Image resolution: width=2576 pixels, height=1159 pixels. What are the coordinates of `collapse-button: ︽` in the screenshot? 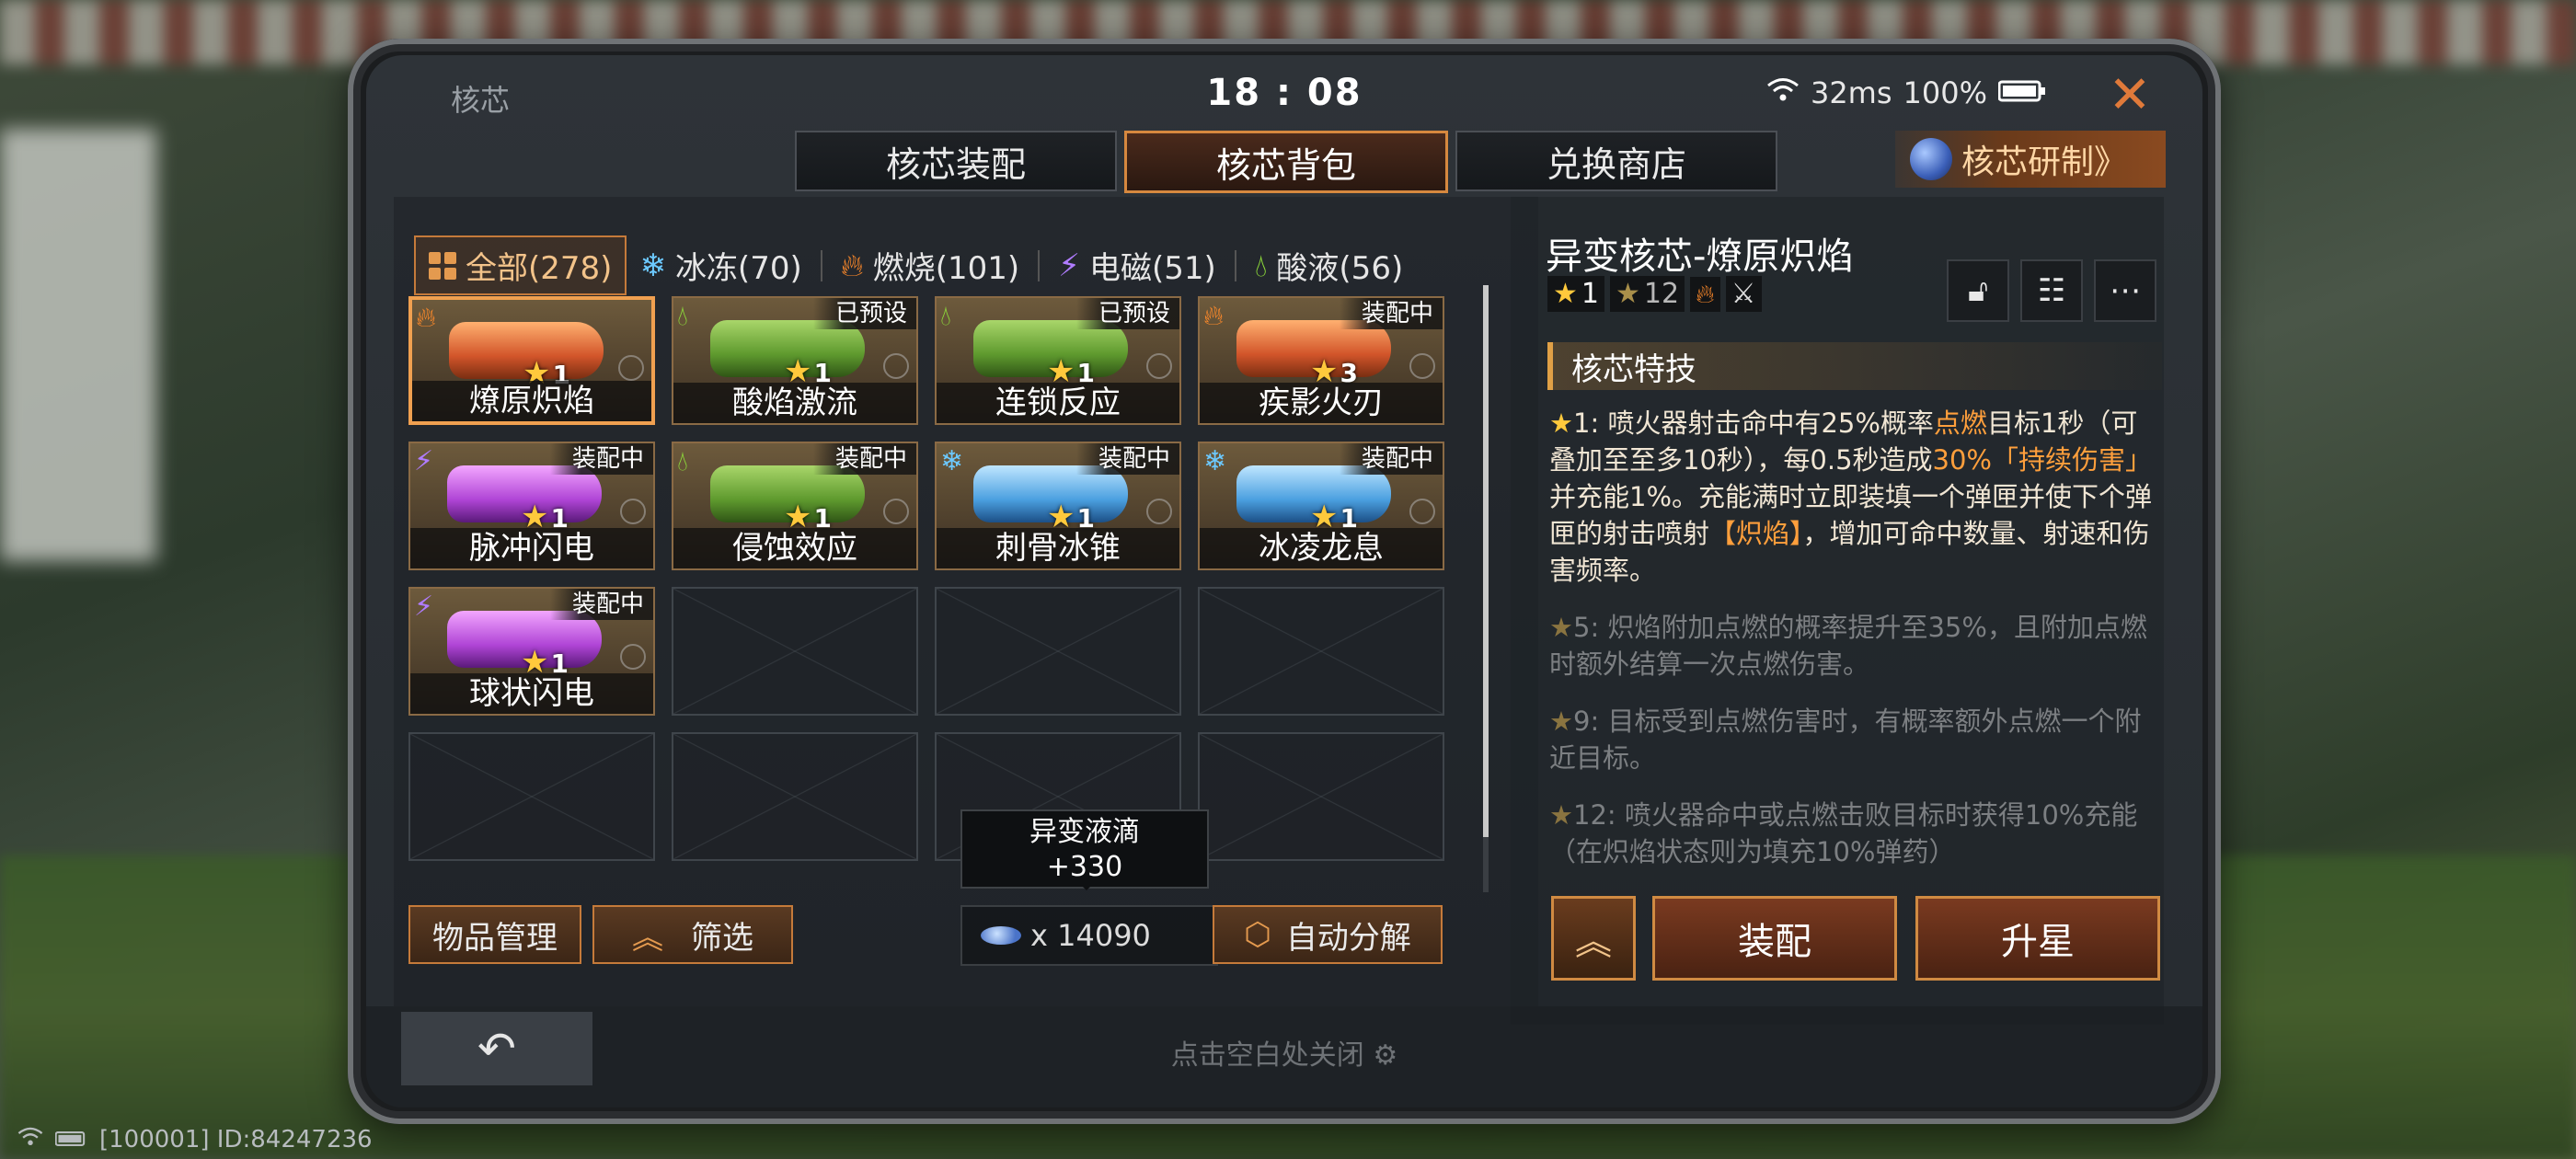 It's located at (1593, 938).